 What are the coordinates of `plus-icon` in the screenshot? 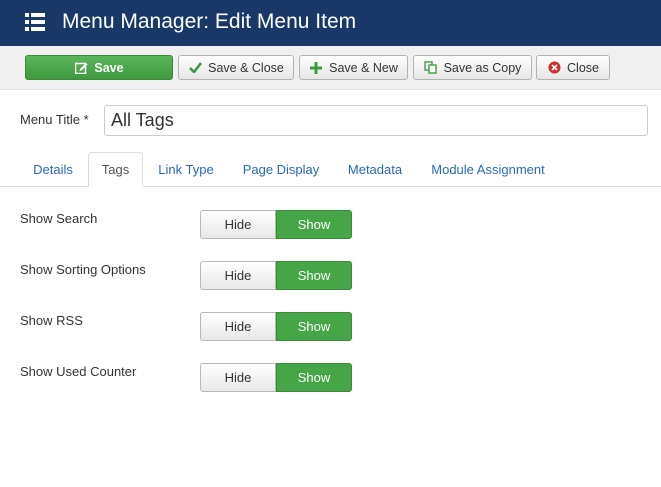 It's located at (316, 68).